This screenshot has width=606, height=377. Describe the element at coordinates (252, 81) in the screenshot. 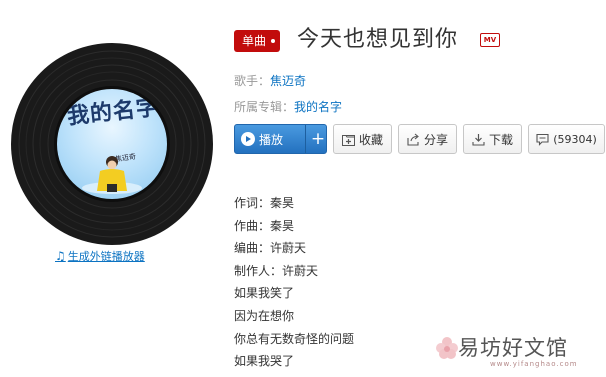

I see `singer-label: 歌手：` at that location.